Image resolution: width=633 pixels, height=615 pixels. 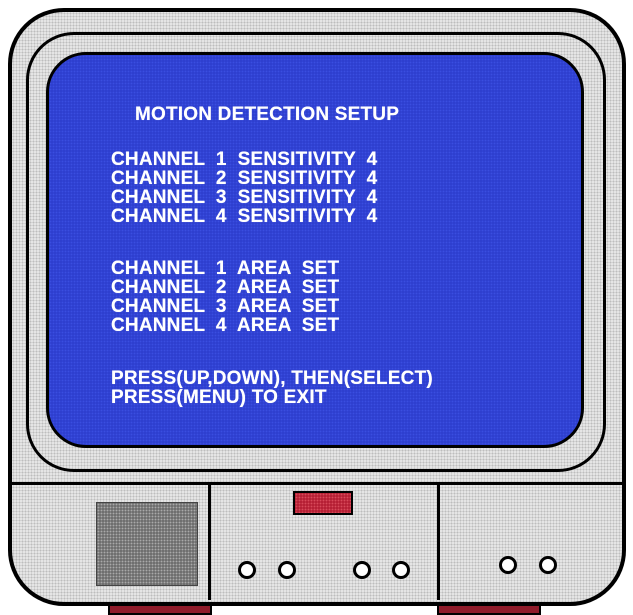 I want to click on menu-item-channel-3-area-set: CHANNEL 3 AREA SET, so click(x=225, y=307).